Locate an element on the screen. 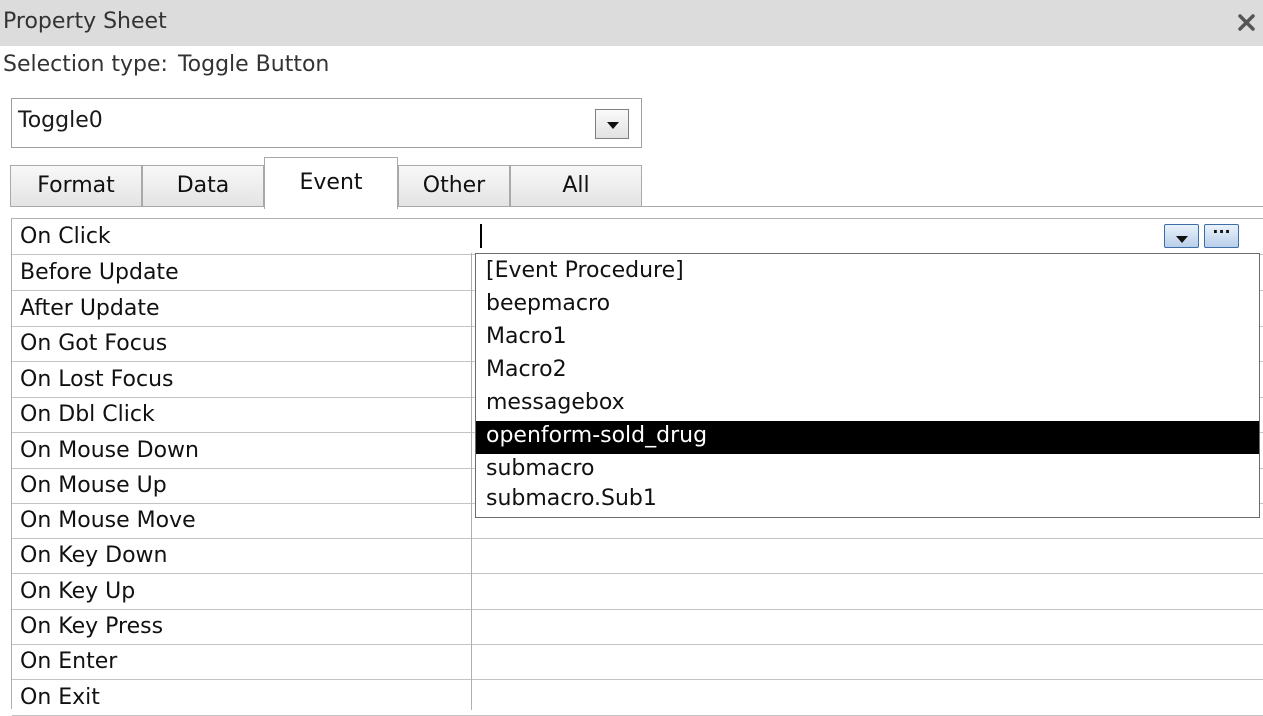 The height and width of the screenshot is (716, 1263). property-label: On Mouse Move is located at coordinates (108, 520).